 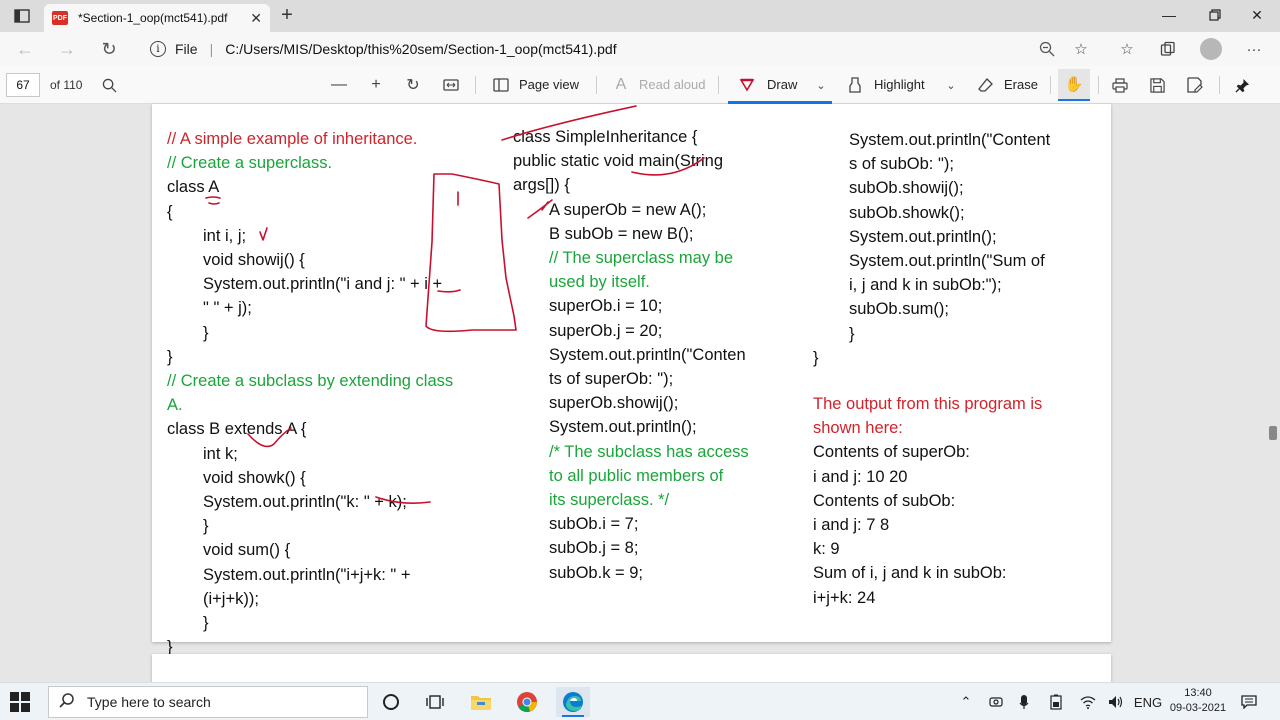 I want to click on more-options-icon: ···, so click(x=1254, y=49).